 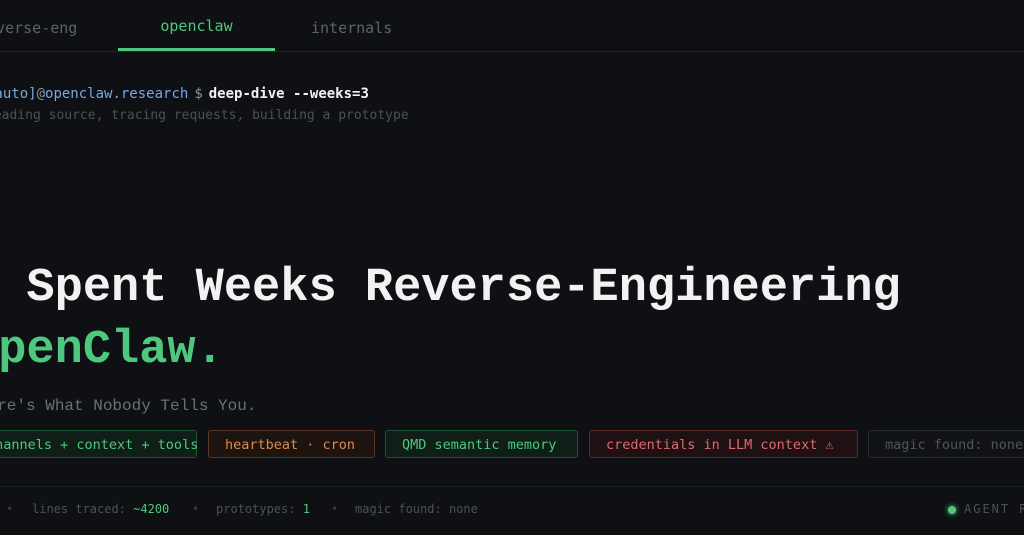 I want to click on status-lines-traced: lines traced: ~4200, so click(x=100, y=509).